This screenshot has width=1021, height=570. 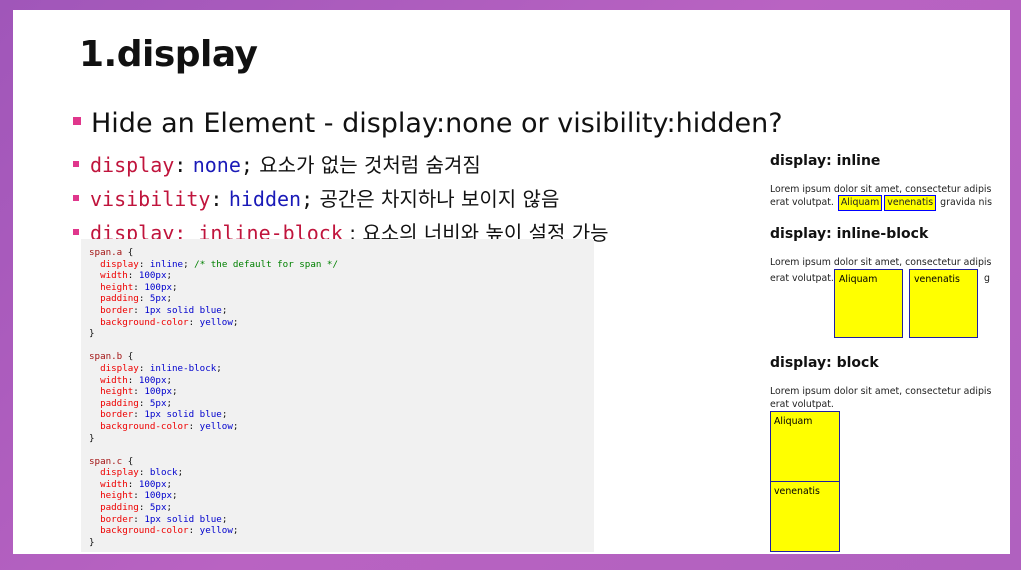 I want to click on bullet-prop: visibility, so click(x=150, y=199).